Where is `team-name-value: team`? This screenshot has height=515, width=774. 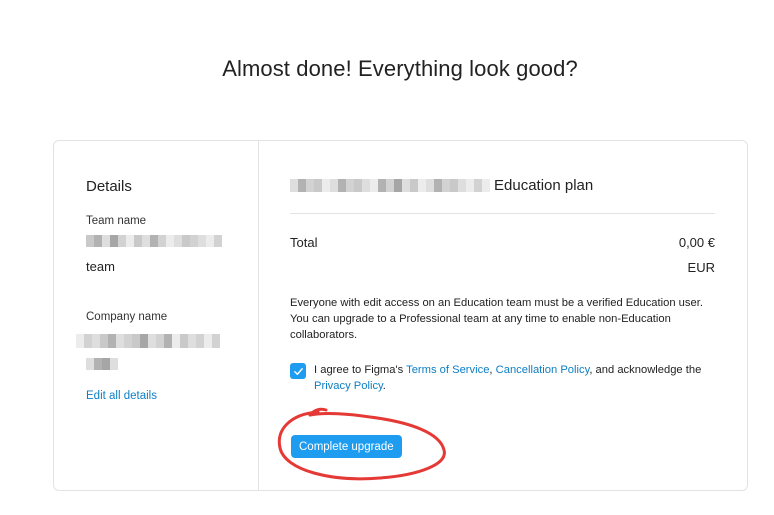 team-name-value: team is located at coordinates (100, 266).